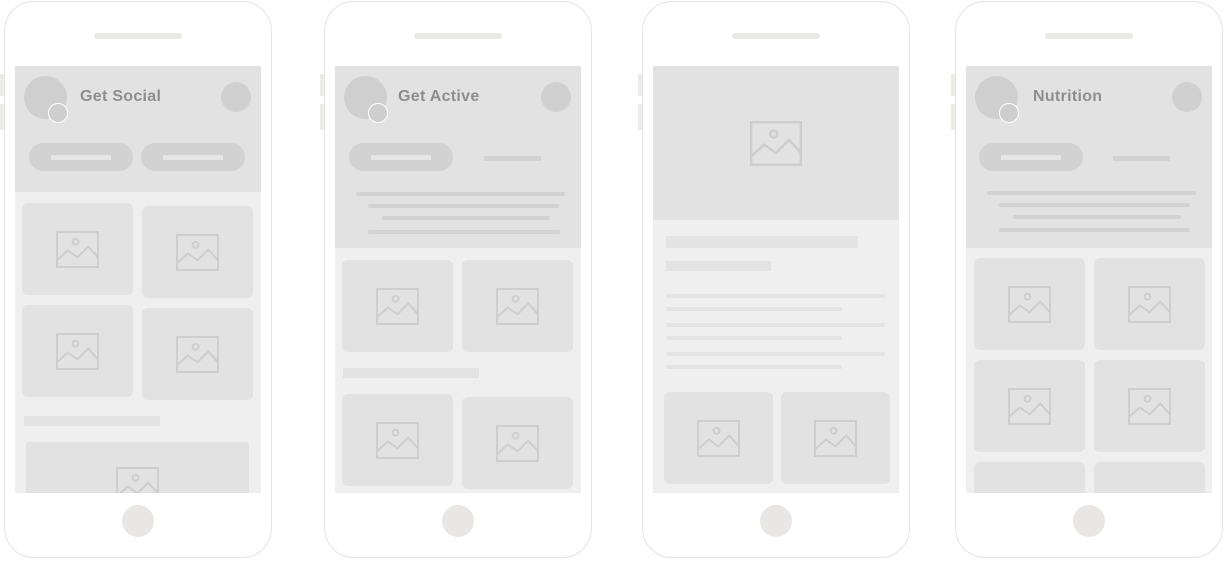 The width and height of the screenshot is (1225, 561). Describe the element at coordinates (1068, 96) in the screenshot. I see `page-title: Nutrition` at that location.